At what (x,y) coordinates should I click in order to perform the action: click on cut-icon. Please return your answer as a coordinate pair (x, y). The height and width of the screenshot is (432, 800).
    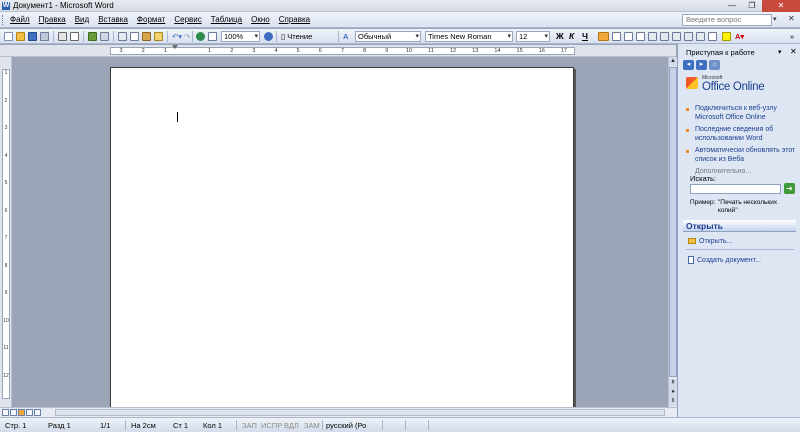
    Looking at the image, I should click on (122, 36).